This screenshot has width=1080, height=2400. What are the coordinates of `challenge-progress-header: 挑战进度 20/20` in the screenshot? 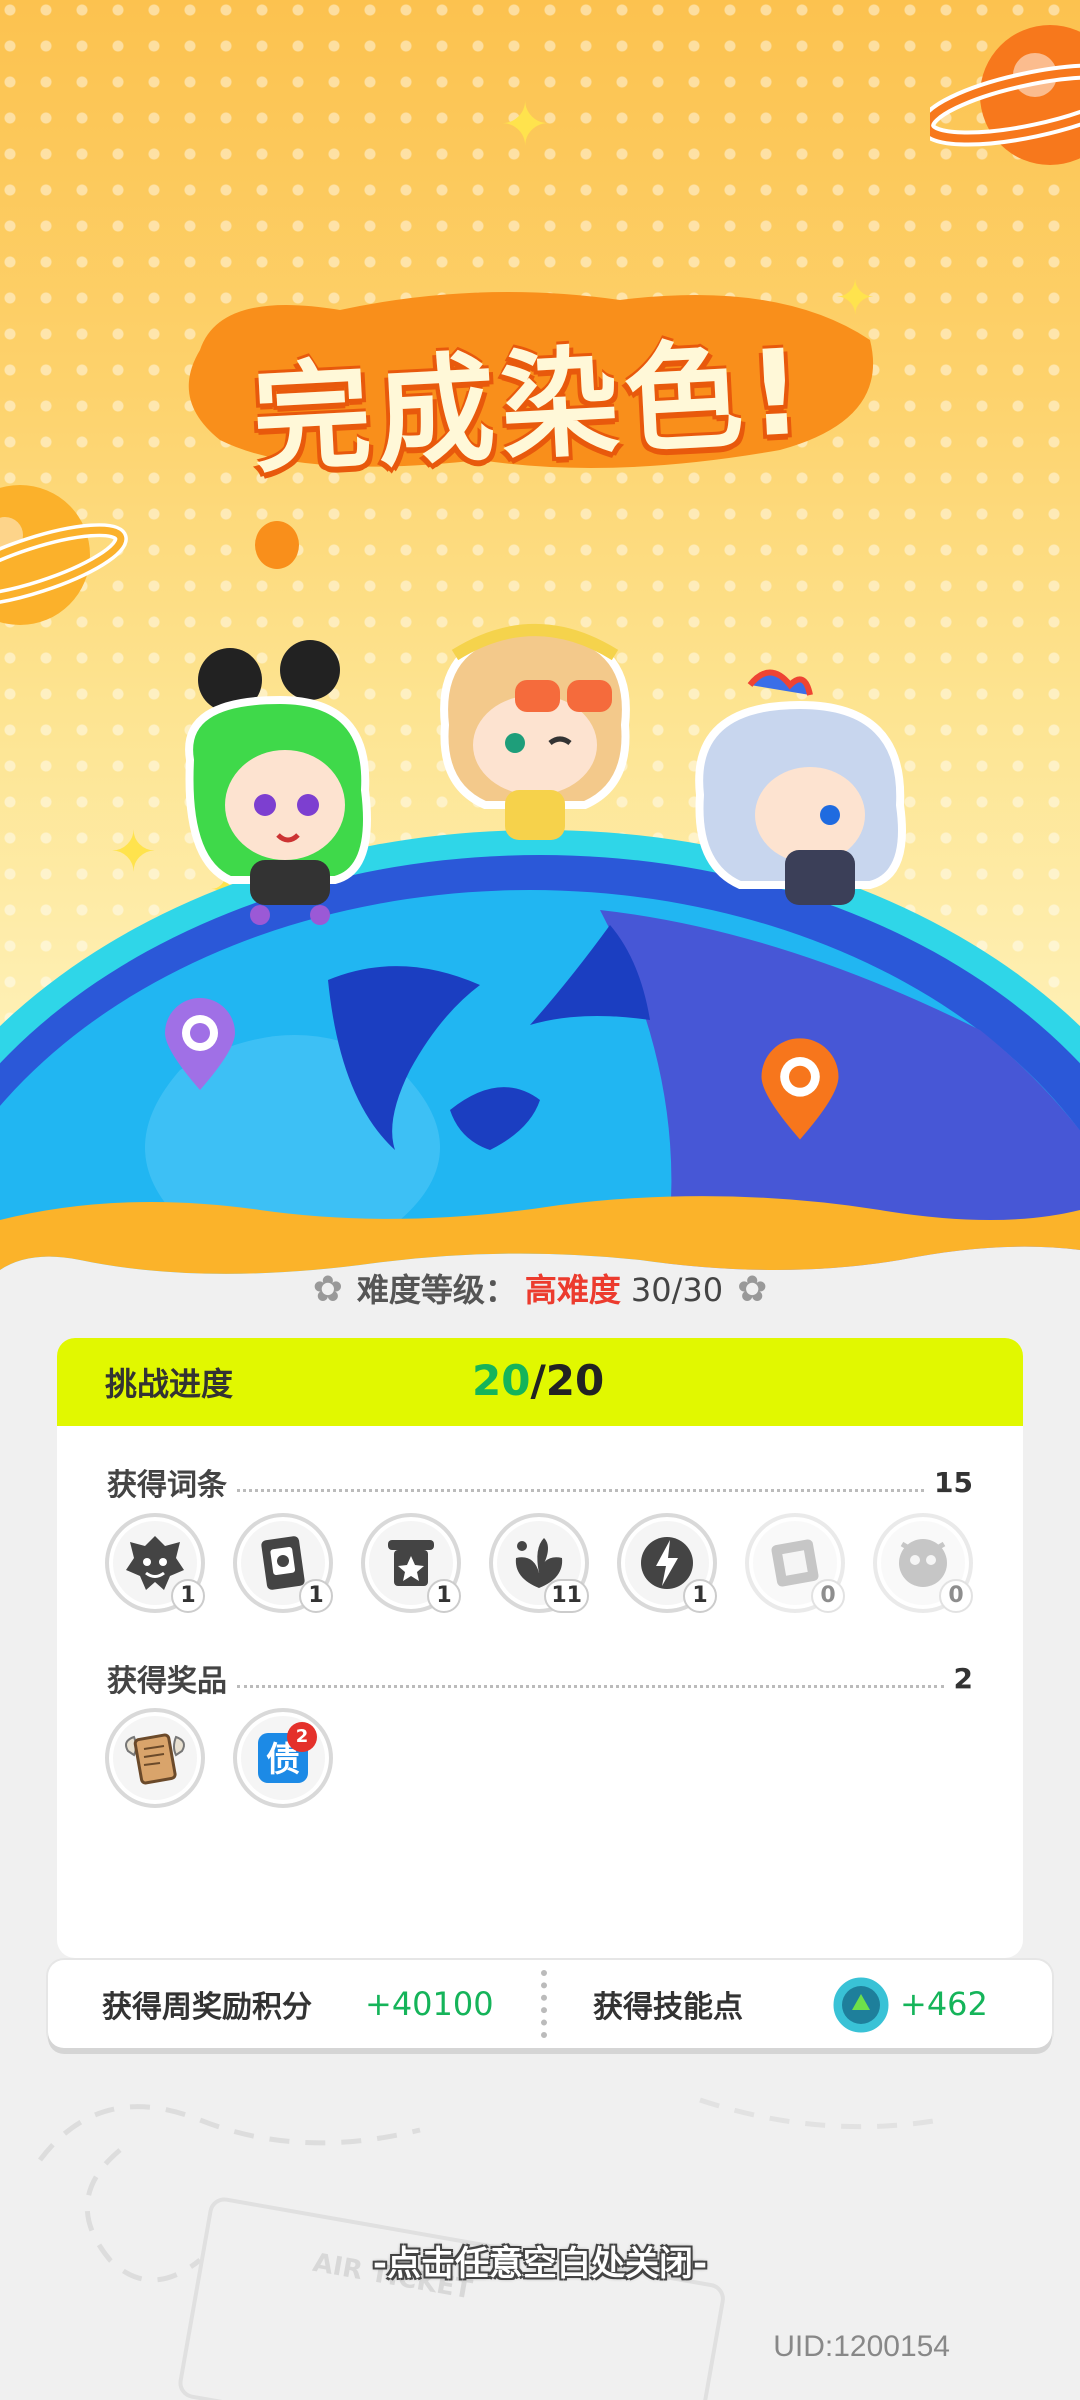 It's located at (540, 1382).